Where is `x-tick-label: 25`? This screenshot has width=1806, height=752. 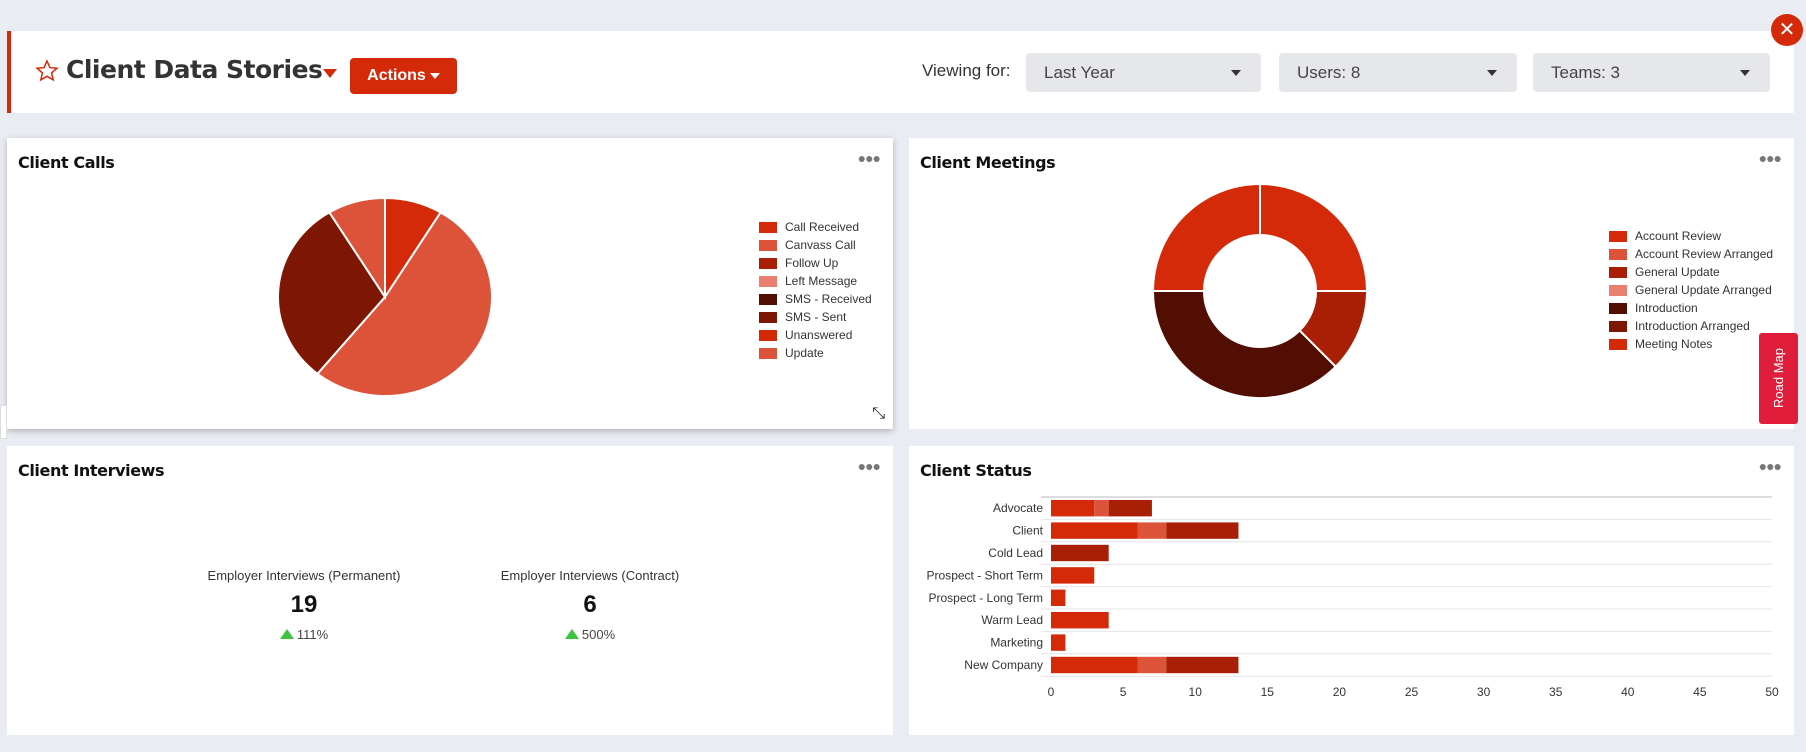
x-tick-label: 25 is located at coordinates (1412, 692).